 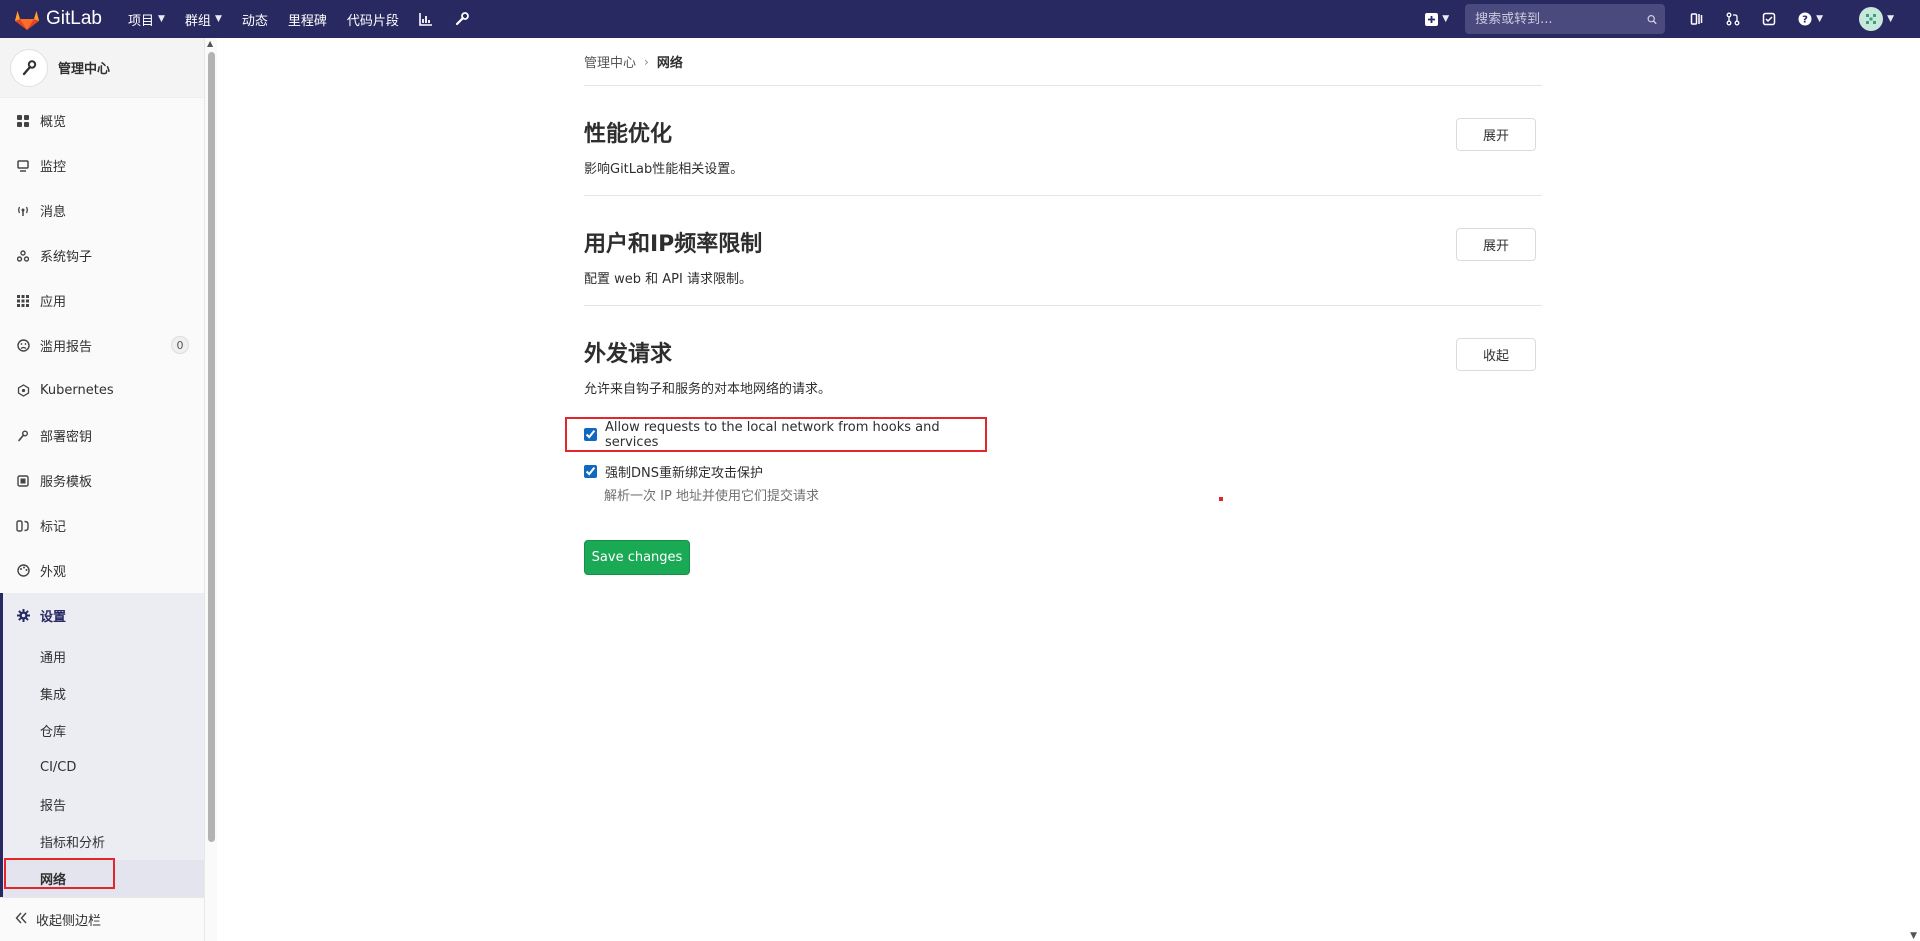 What do you see at coordinates (84, 69) in the screenshot?
I see `sidebar-title: 管理中心` at bounding box center [84, 69].